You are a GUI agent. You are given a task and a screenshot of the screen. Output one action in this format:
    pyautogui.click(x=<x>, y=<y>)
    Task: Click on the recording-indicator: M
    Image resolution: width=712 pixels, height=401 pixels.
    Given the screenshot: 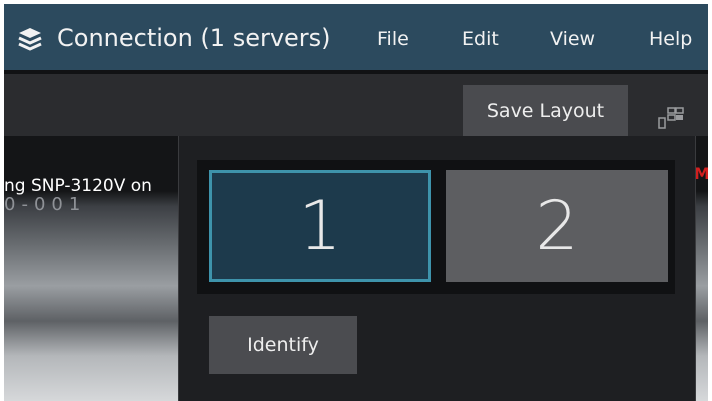 What is the action you would take?
    pyautogui.click(x=701, y=173)
    